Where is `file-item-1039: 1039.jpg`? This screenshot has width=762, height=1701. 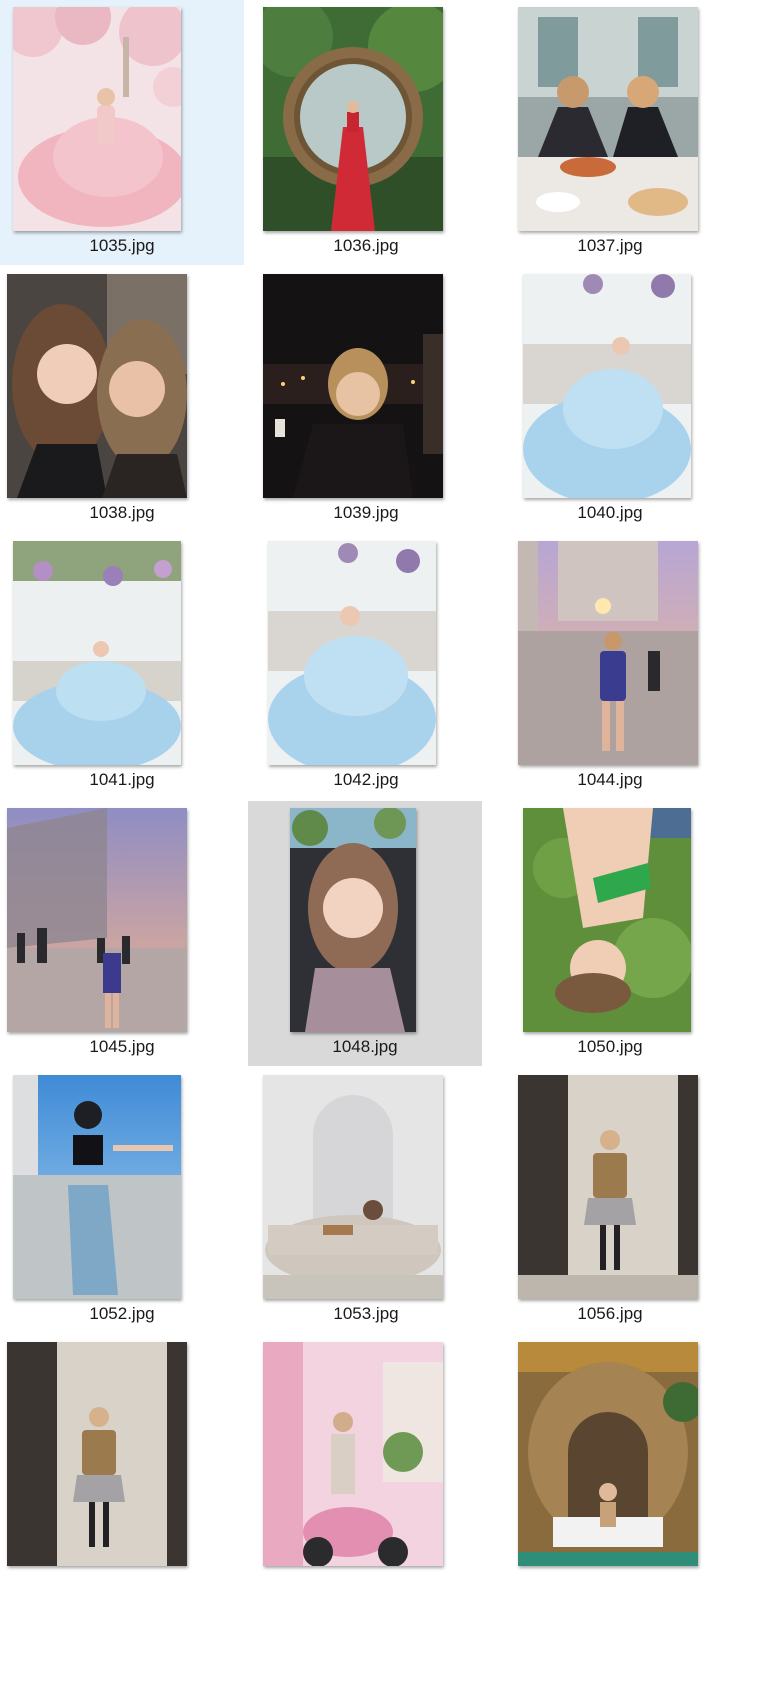
file-item-1039: 1039.jpg is located at coordinates (366, 399).